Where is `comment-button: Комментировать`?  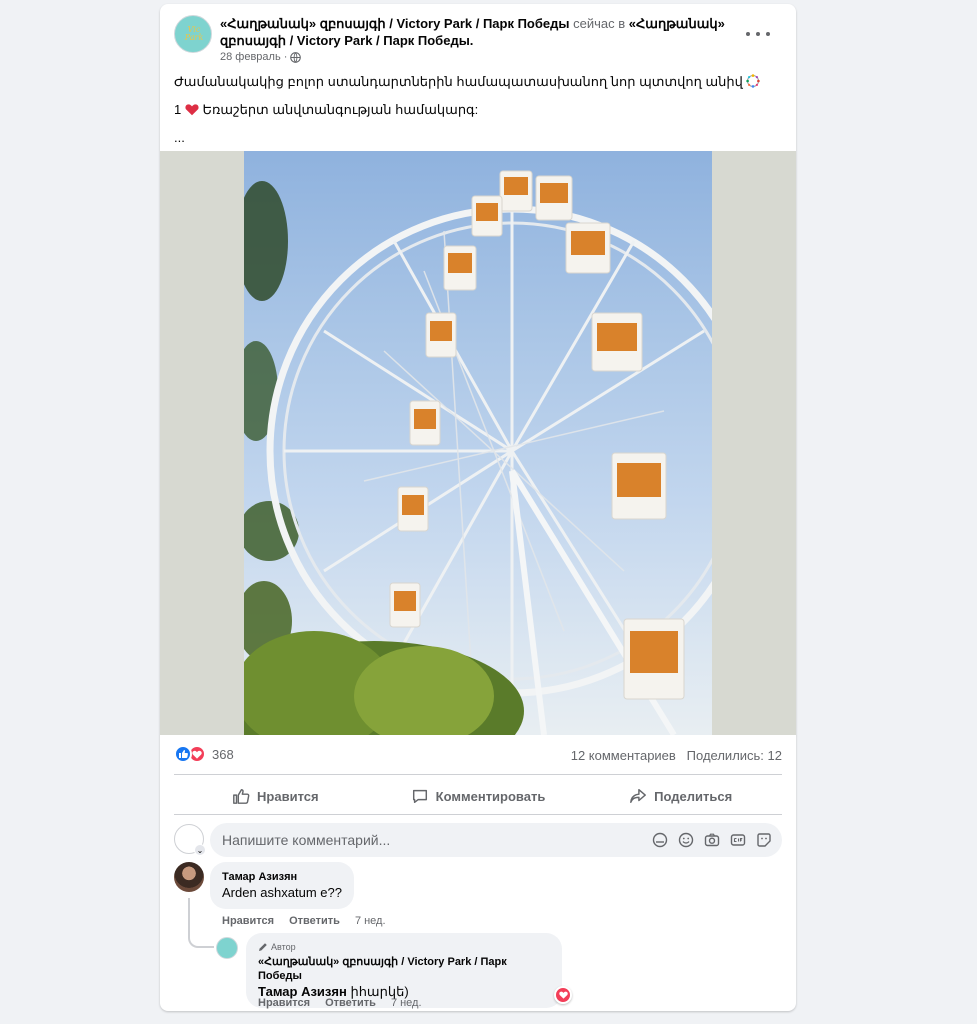 comment-button: Комментировать is located at coordinates (478, 796).